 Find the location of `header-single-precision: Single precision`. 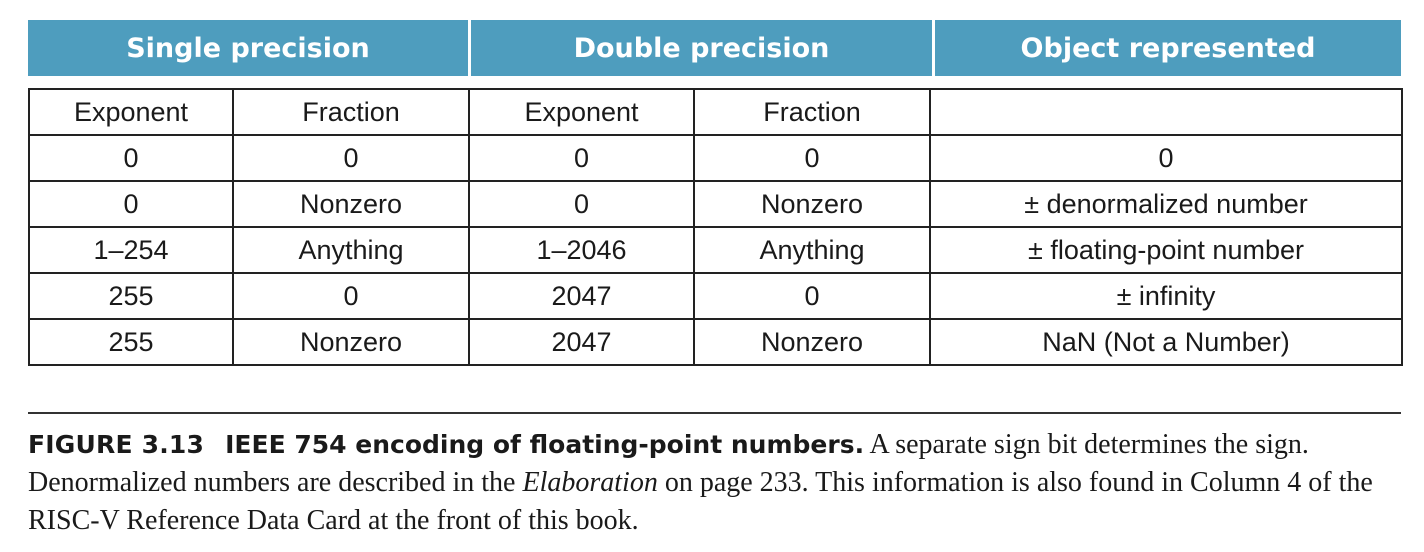

header-single-precision: Single precision is located at coordinates (248, 48).